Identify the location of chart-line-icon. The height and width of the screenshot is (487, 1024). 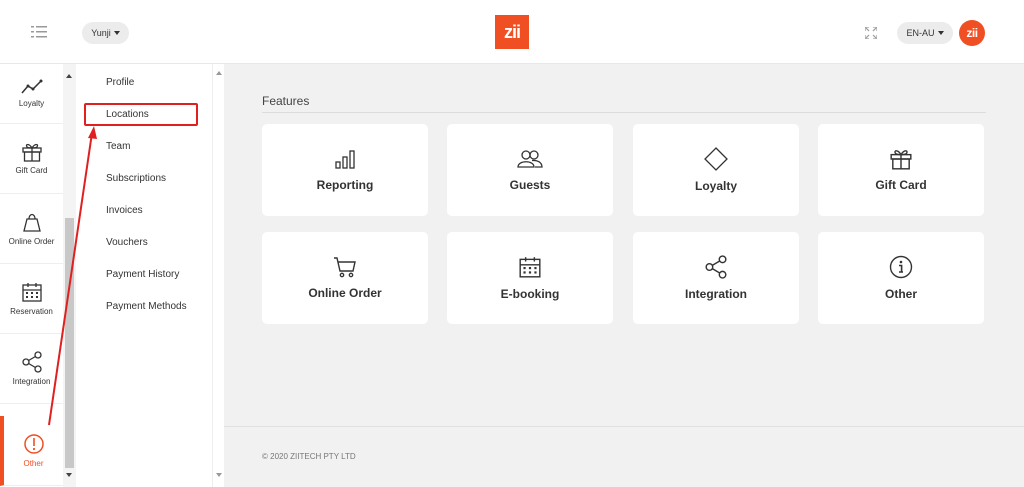
(31, 86).